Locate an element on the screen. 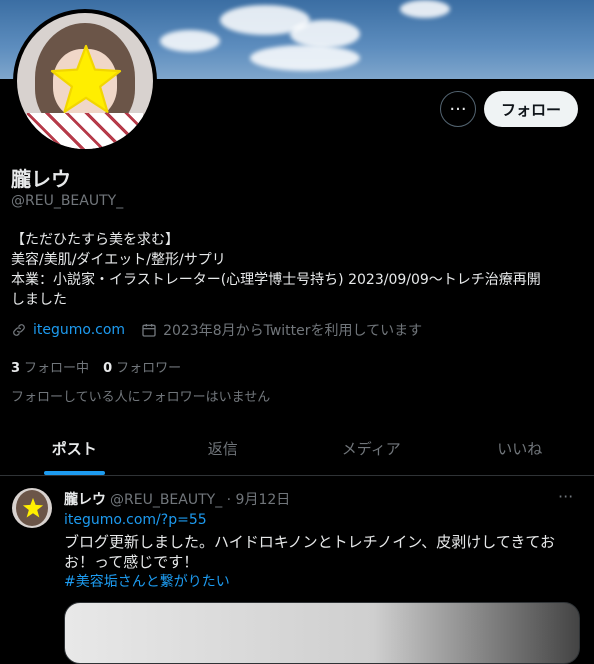 The image size is (594, 664). avatar-shirt is located at coordinates (85, 133).